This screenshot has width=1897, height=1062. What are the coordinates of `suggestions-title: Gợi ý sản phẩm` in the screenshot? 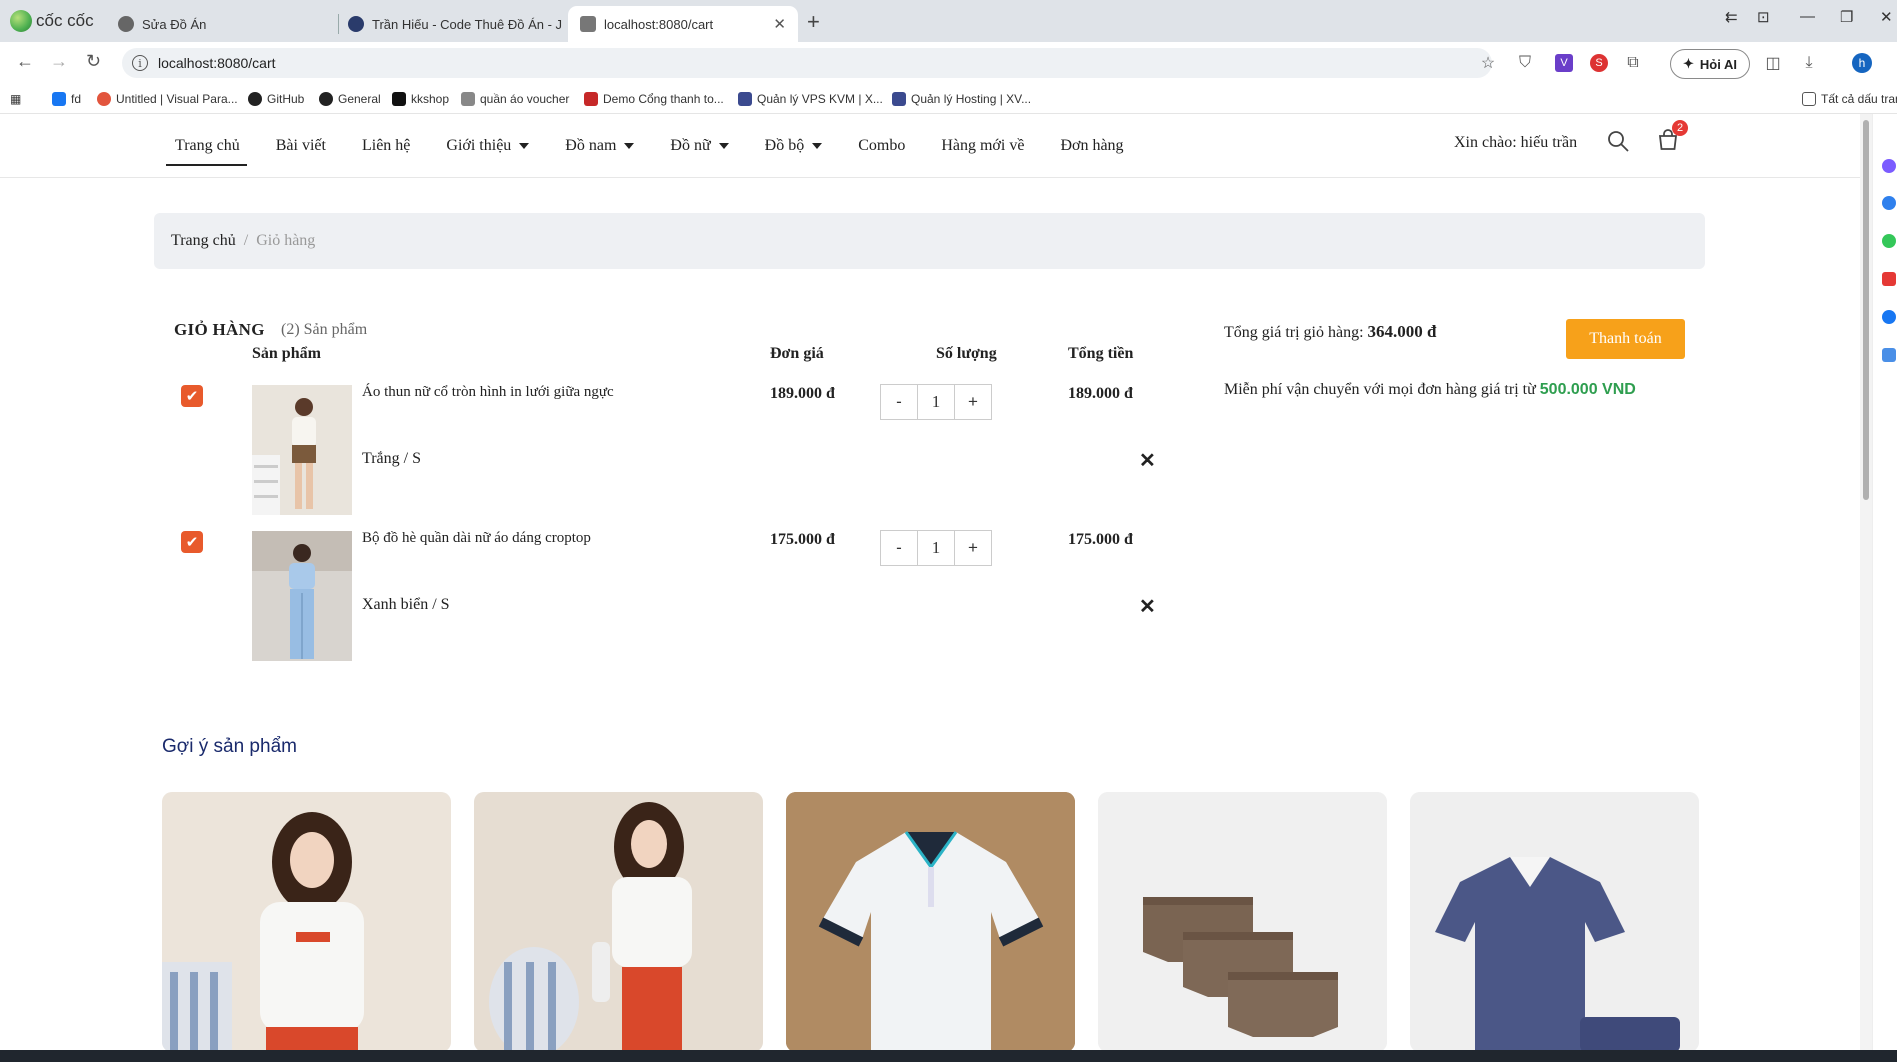 It's located at (229, 746).